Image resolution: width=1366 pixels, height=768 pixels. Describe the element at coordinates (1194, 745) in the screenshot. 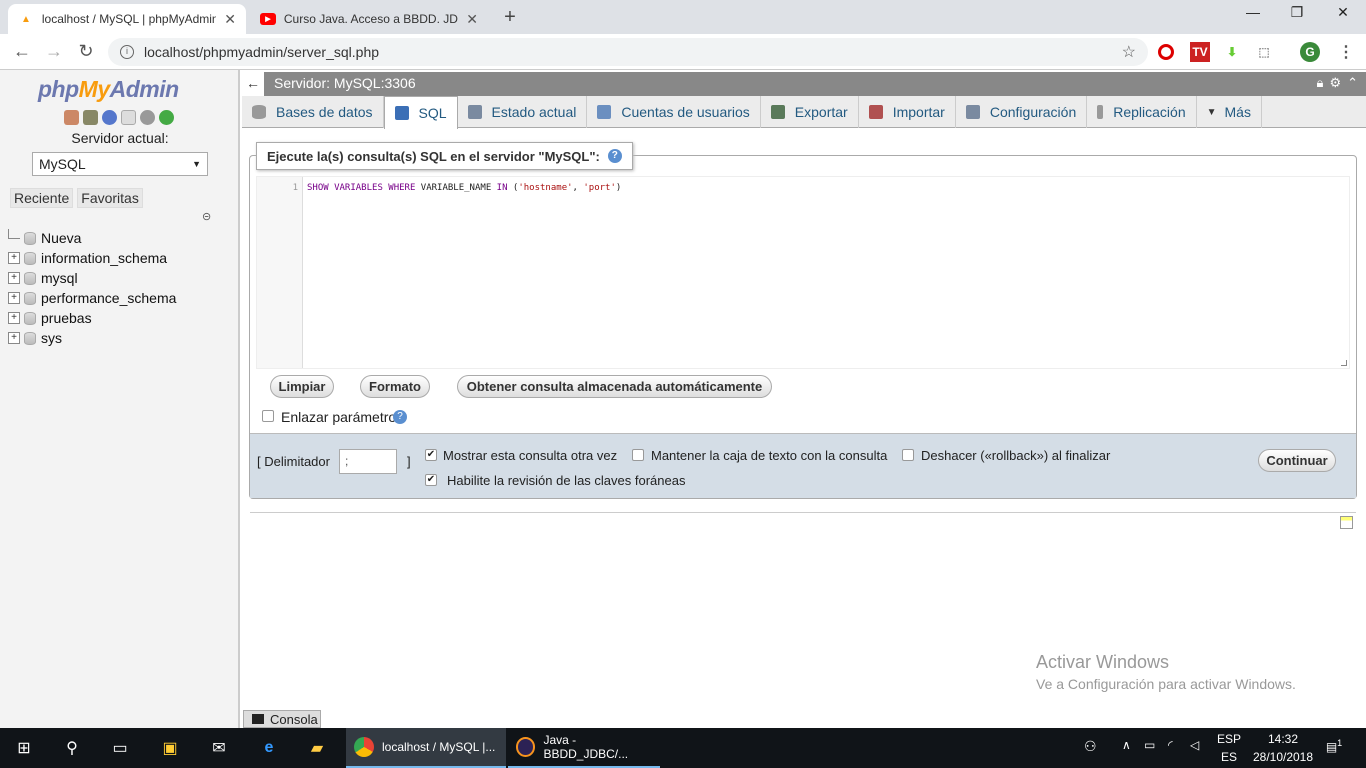

I see `volume-icon: ◁` at that location.